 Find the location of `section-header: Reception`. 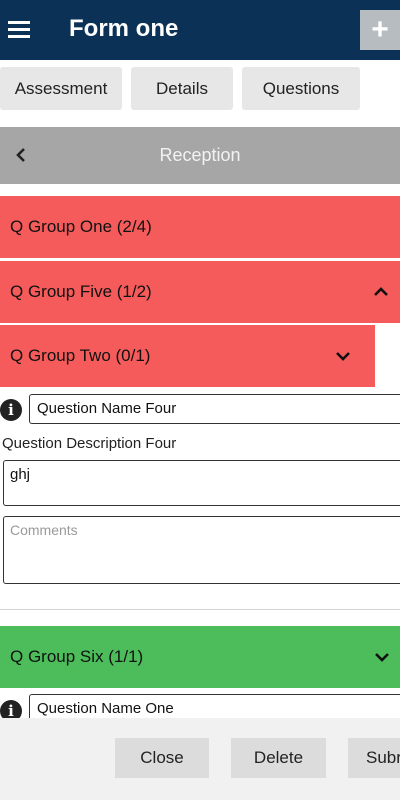

section-header: Reception is located at coordinates (200, 155).